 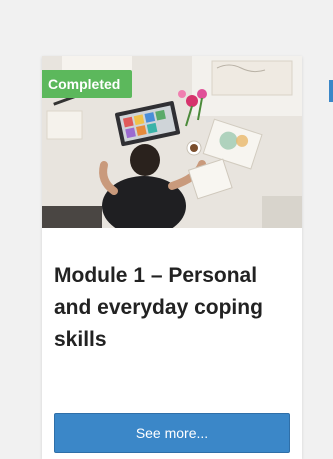 I want to click on next-card-edge, so click(x=331, y=91).